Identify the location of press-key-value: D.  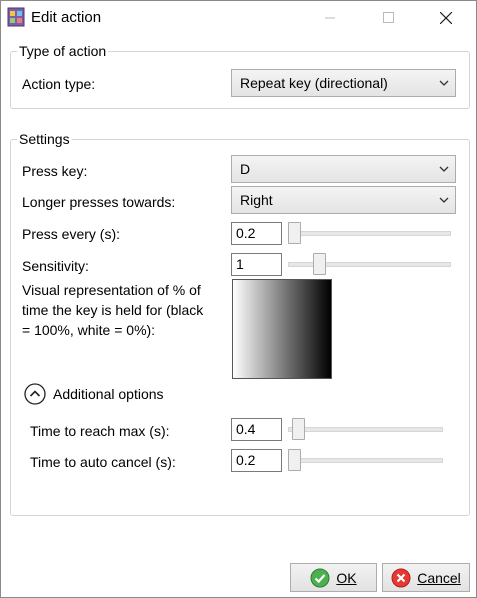
(245, 169).